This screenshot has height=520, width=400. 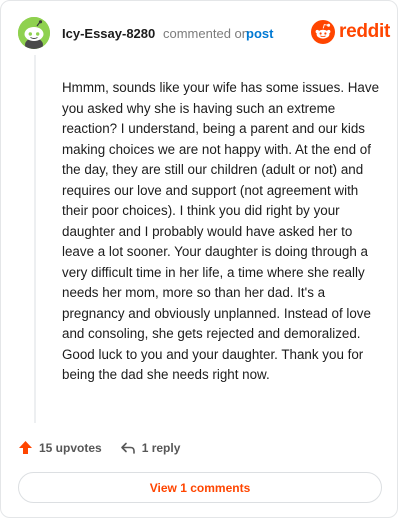 I want to click on reddit-logo: reddit, so click(x=350, y=32).